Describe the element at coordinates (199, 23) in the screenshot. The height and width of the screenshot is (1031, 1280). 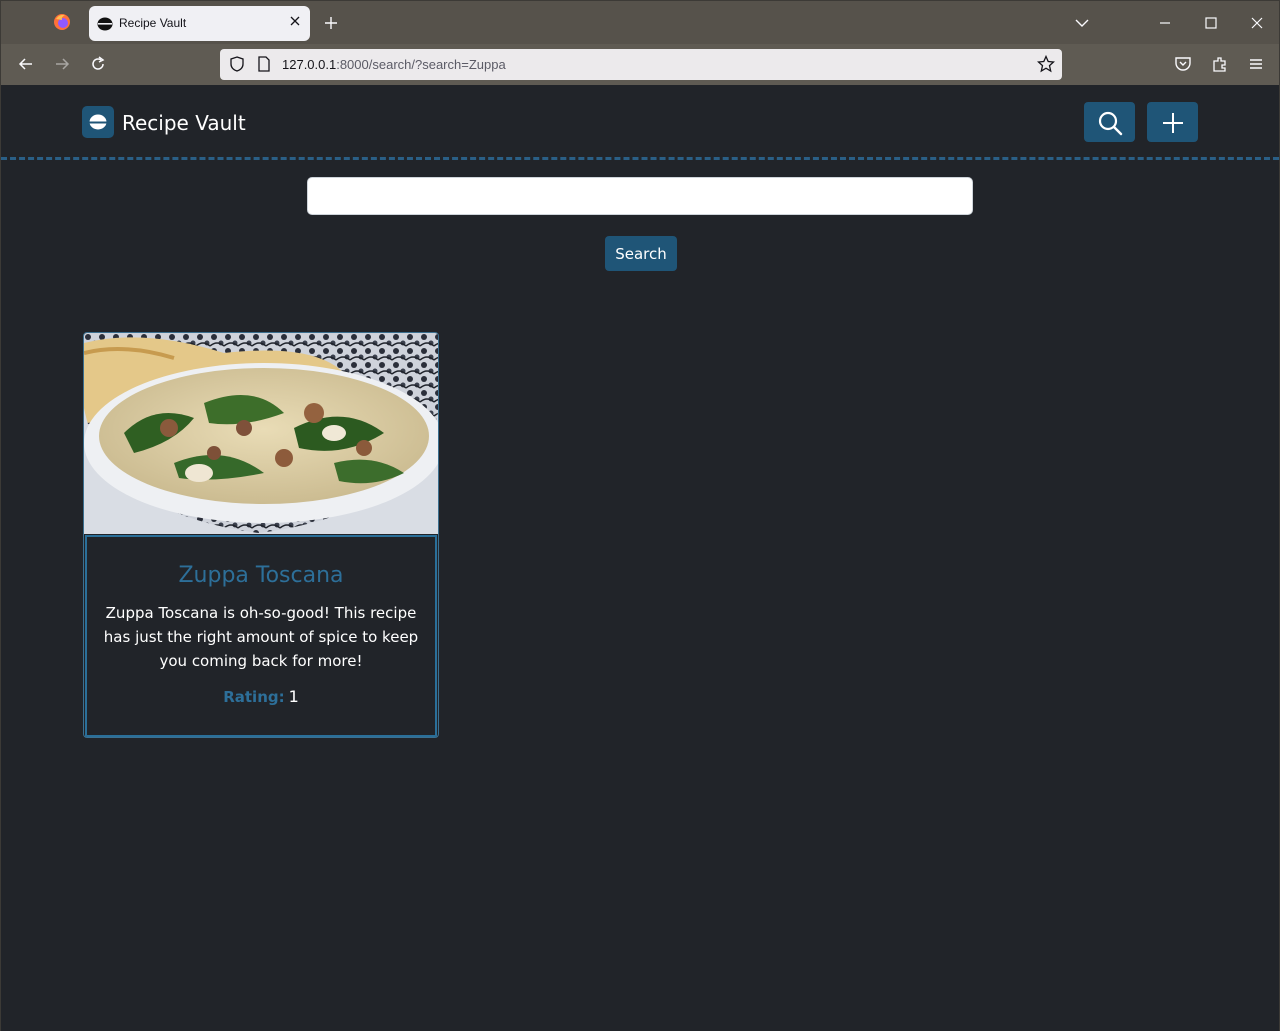
I see `browser-tab-active: Recipe Vault` at that location.